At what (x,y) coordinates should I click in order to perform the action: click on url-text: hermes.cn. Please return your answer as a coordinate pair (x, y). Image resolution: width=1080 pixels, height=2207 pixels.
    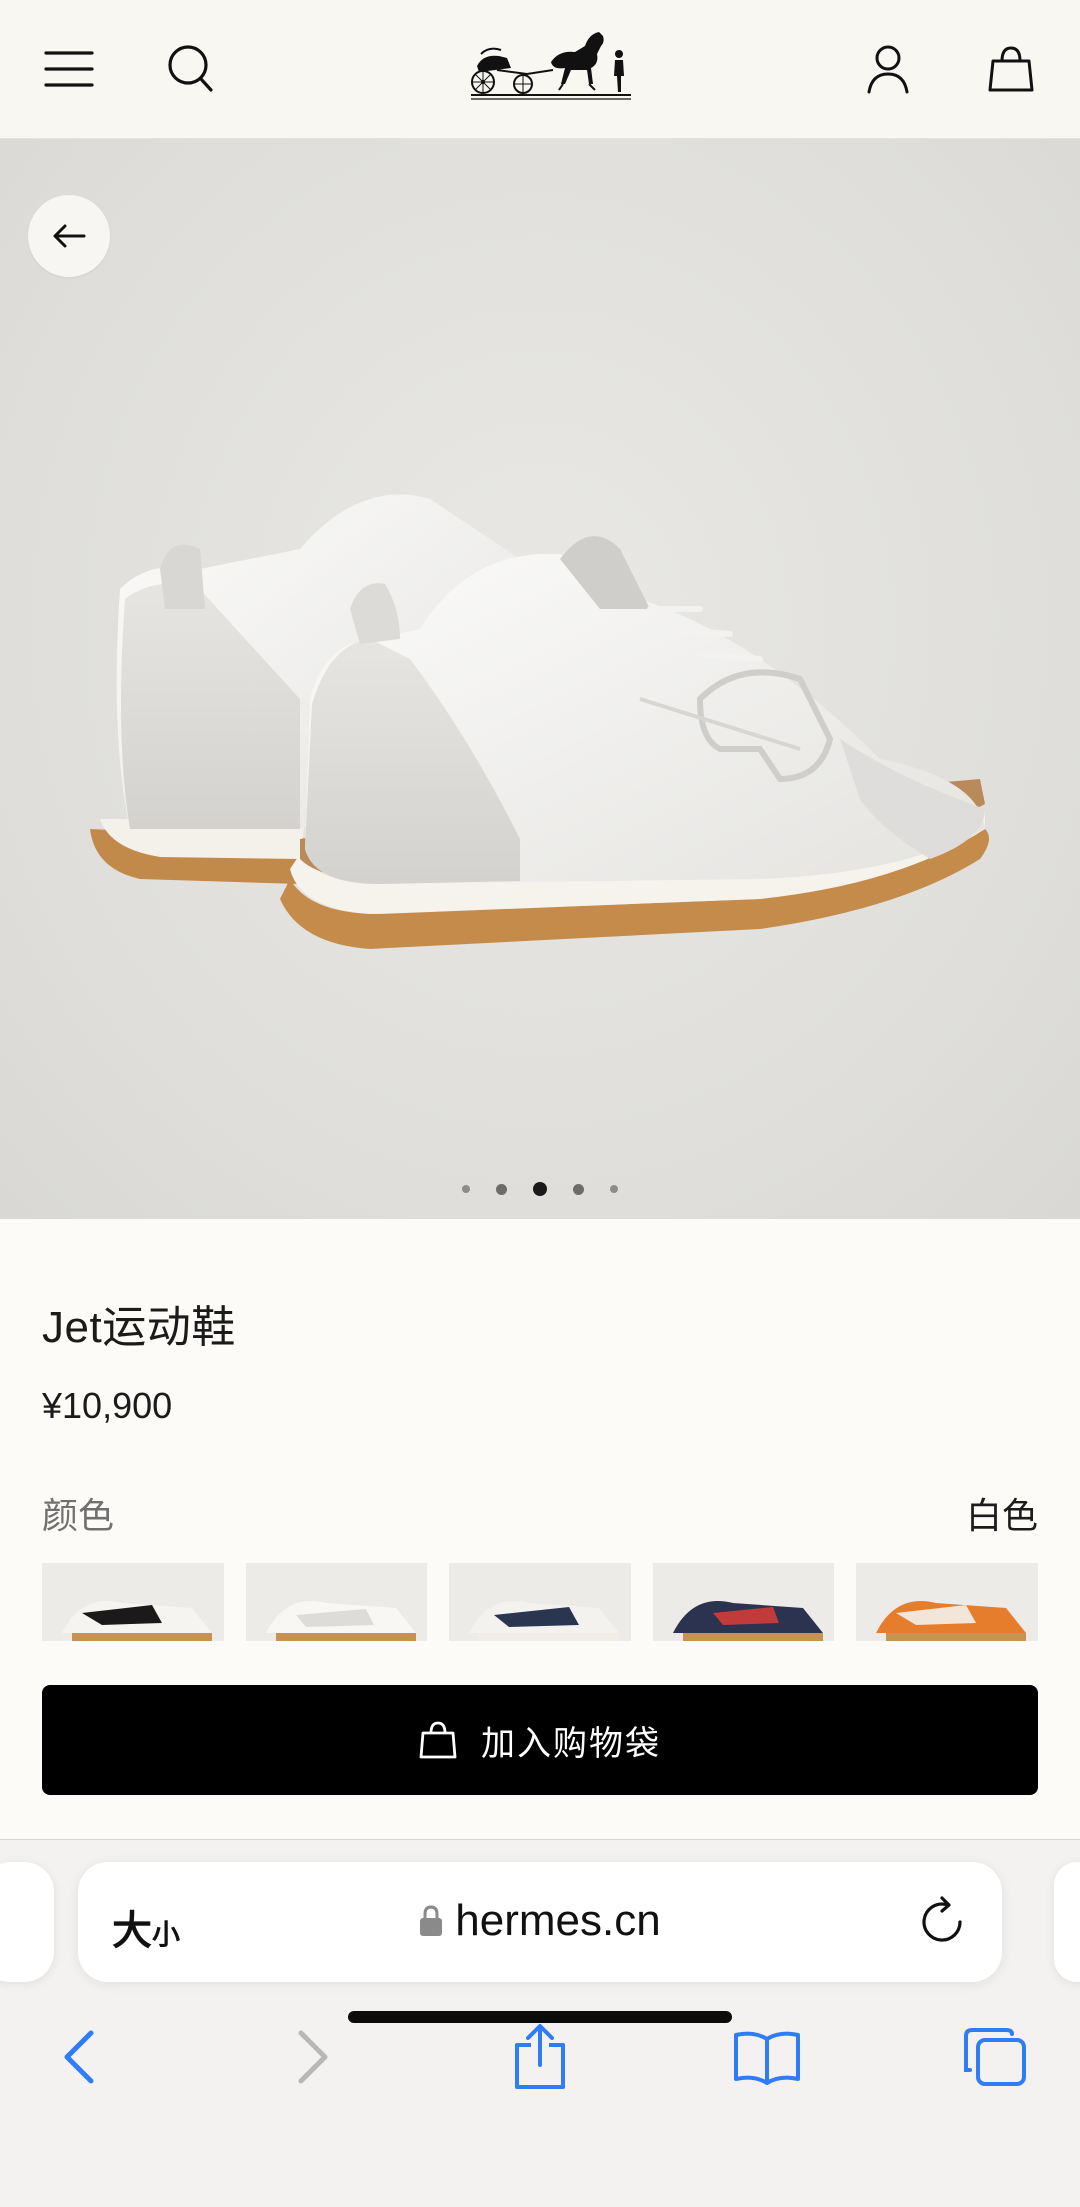
    Looking at the image, I should click on (558, 1920).